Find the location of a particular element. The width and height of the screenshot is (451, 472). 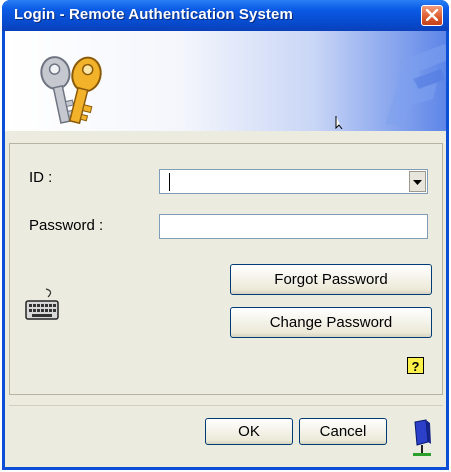

id-combobox is located at coordinates (293, 181).